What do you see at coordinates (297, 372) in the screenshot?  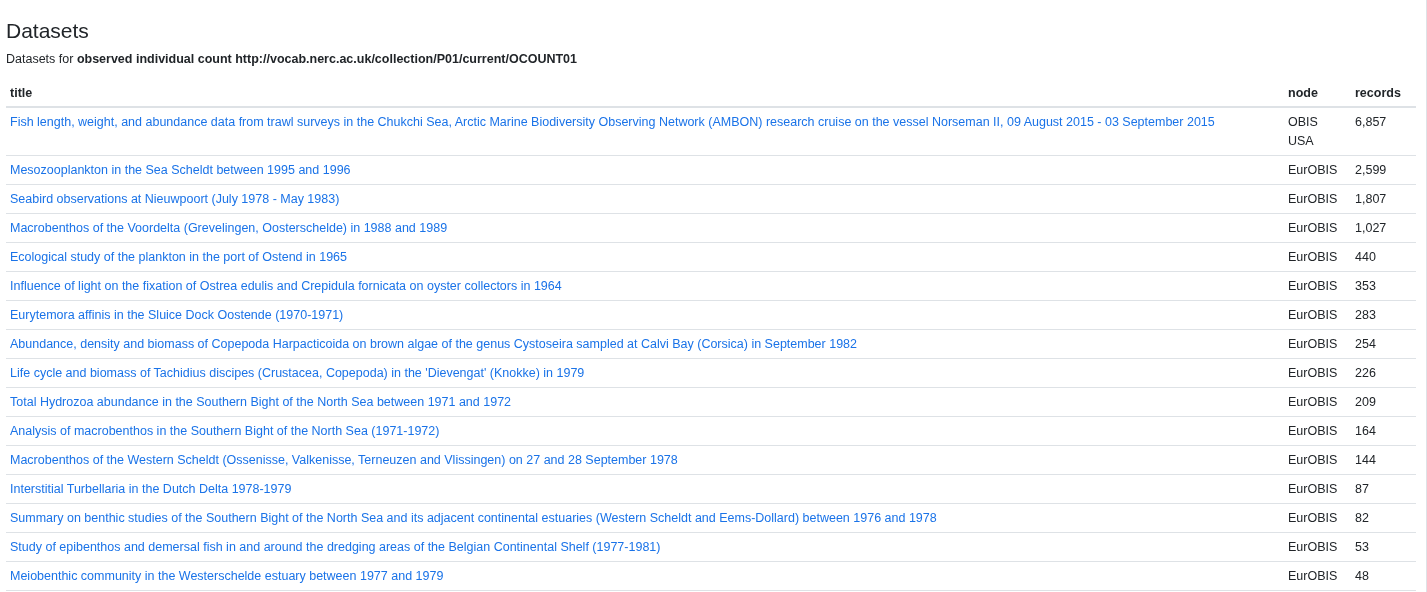 I see `dataset-link: Life cycle and biomass of Tachidius discipes (Crustacea, Copepoda) in the 'Dievengat' (Knokke) in 1979` at bounding box center [297, 372].